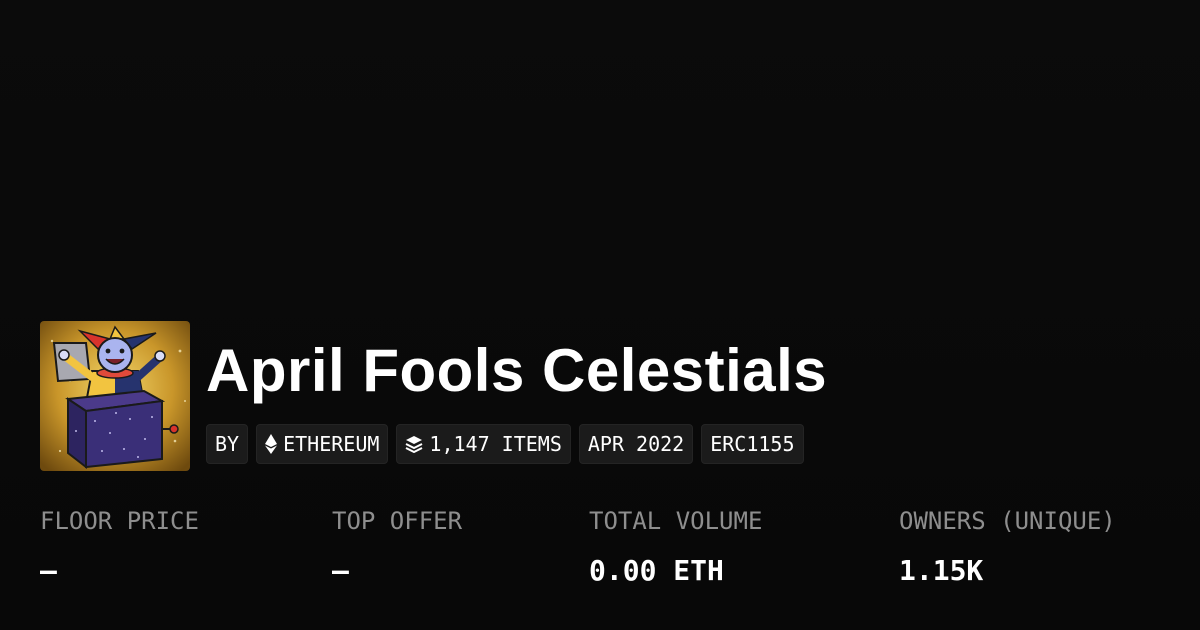  I want to click on chain-label: ETHEREUM, so click(331, 444).